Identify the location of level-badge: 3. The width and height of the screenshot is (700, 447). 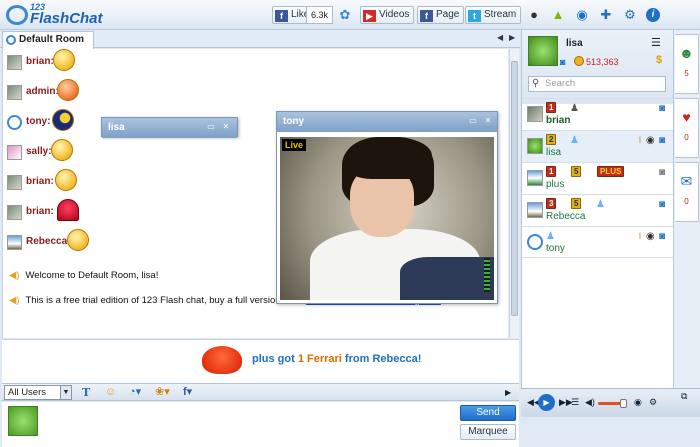
(551, 203).